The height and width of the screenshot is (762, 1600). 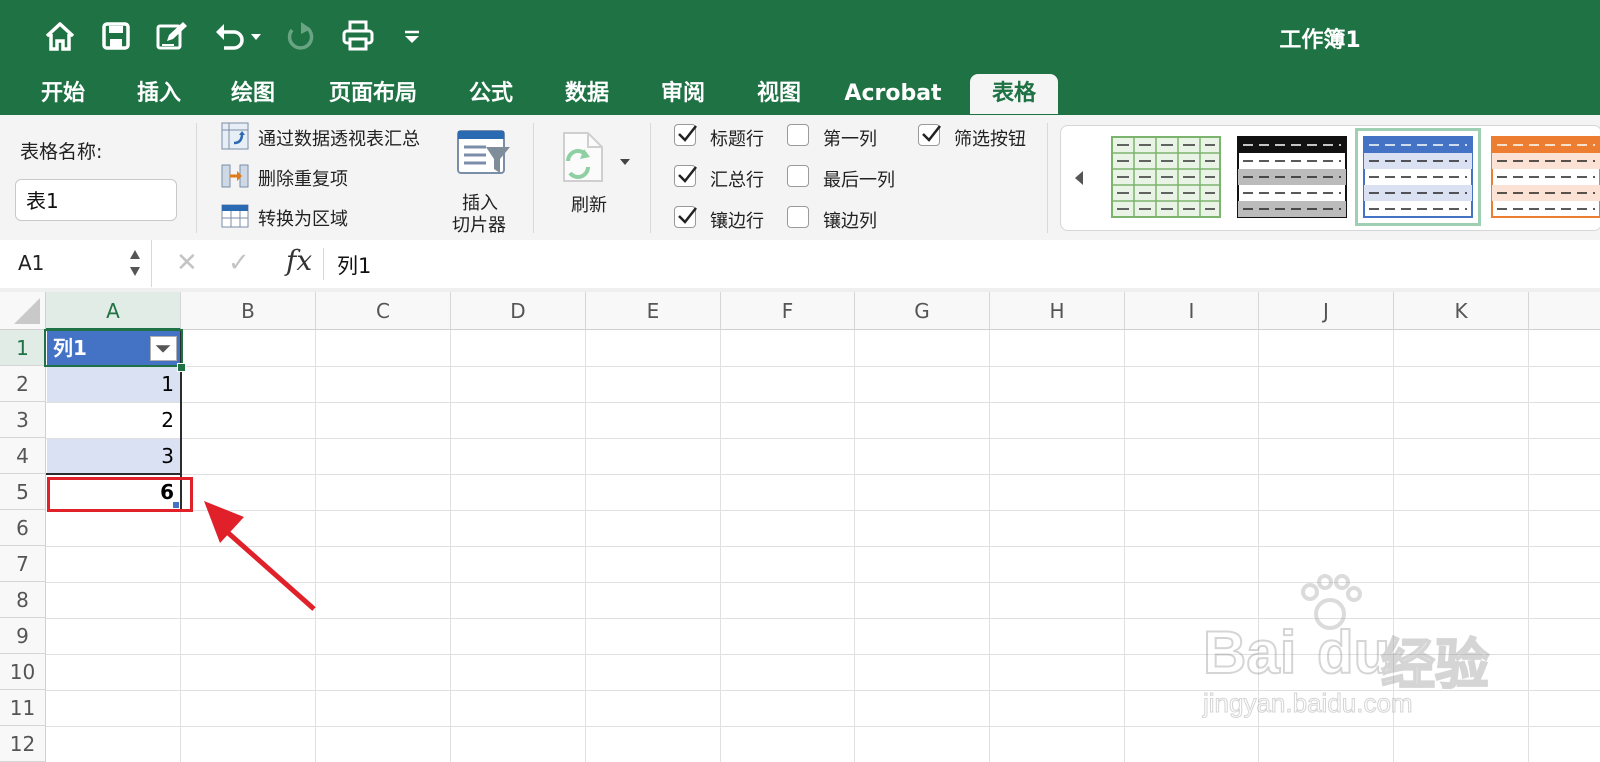 What do you see at coordinates (798, 135) in the screenshot?
I see `first-column-checkbox` at bounding box center [798, 135].